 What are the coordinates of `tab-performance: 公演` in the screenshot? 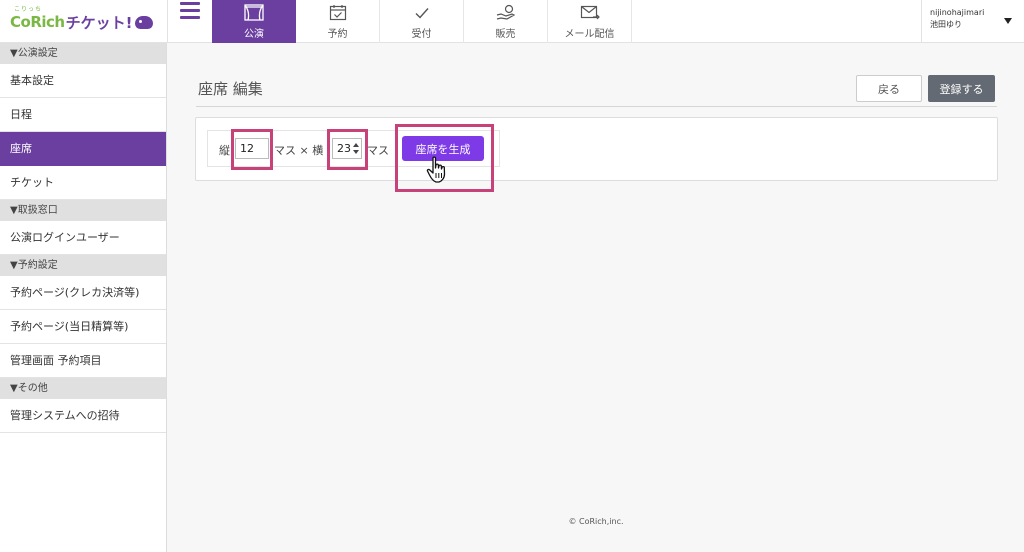 It's located at (254, 21).